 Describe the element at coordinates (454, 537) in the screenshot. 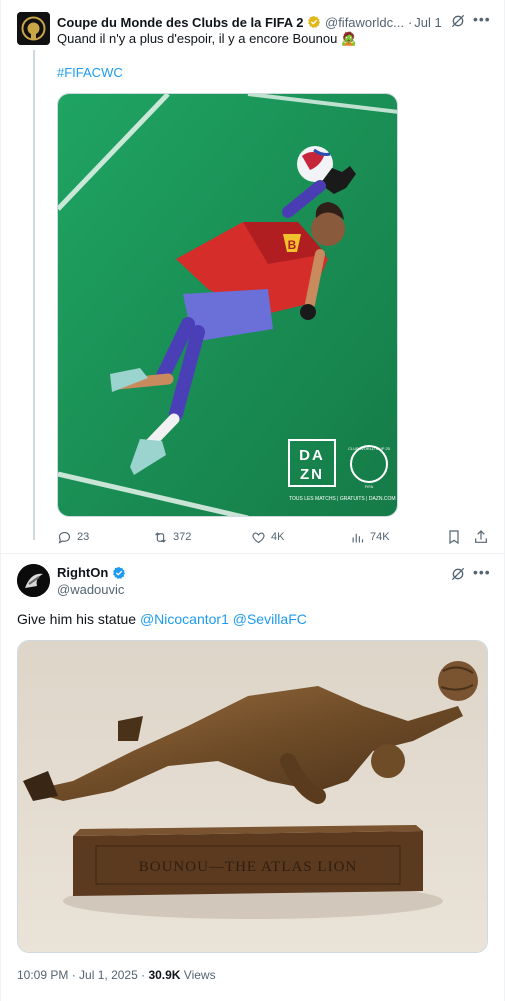

I see `bookmark-icon` at that location.